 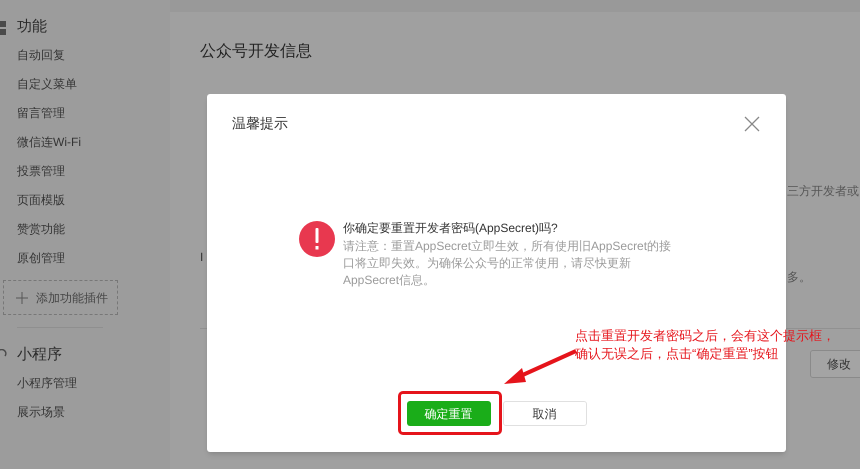 I want to click on sidebar-item: 展示场景, so click(x=60, y=417).